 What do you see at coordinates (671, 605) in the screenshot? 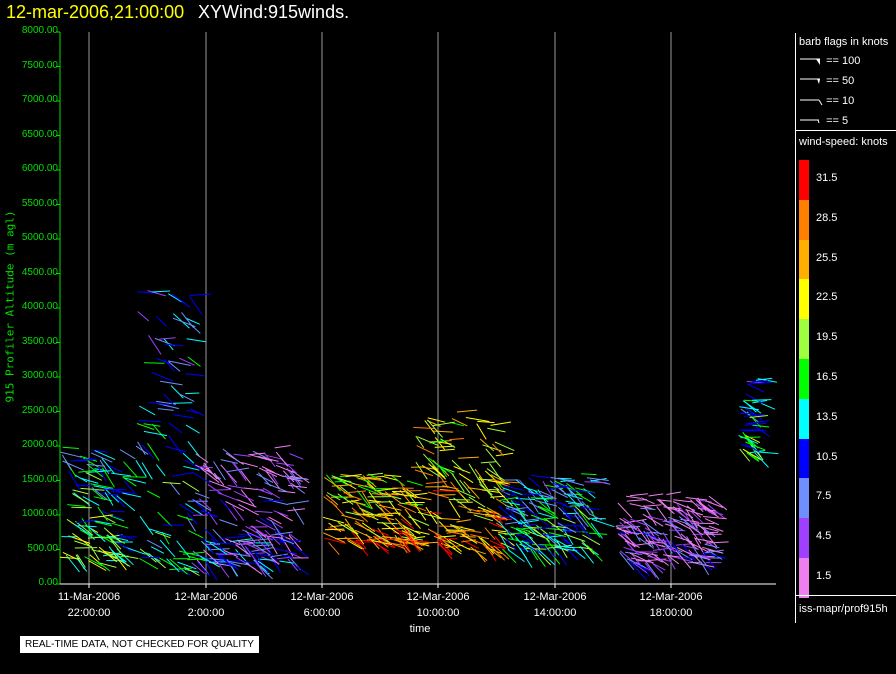
I see `x-tick-label: 12-Mar-2006 18:00:00` at bounding box center [671, 605].